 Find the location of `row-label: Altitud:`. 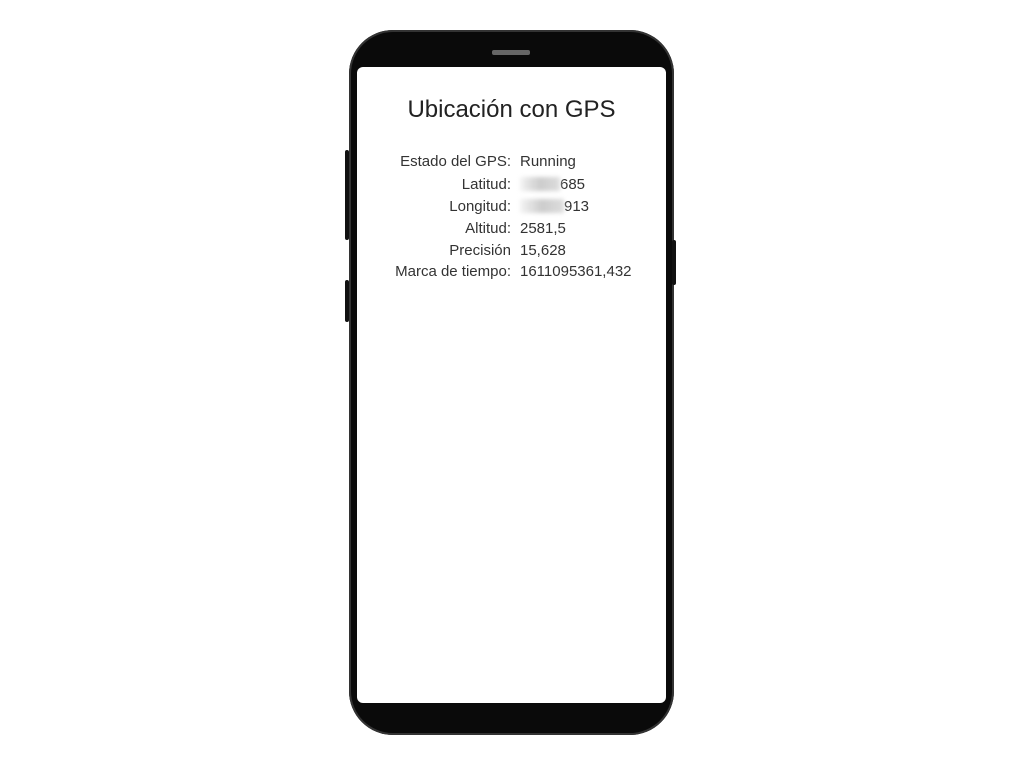

row-label: Altitud: is located at coordinates (488, 228).